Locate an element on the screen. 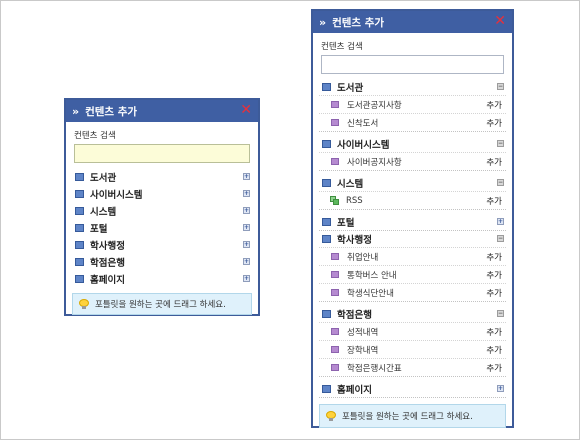  category-list: 도서관 + 사이버시스템 + 시스템 + 포털 + 학사행정 + 학점은행 + is located at coordinates (162, 228).